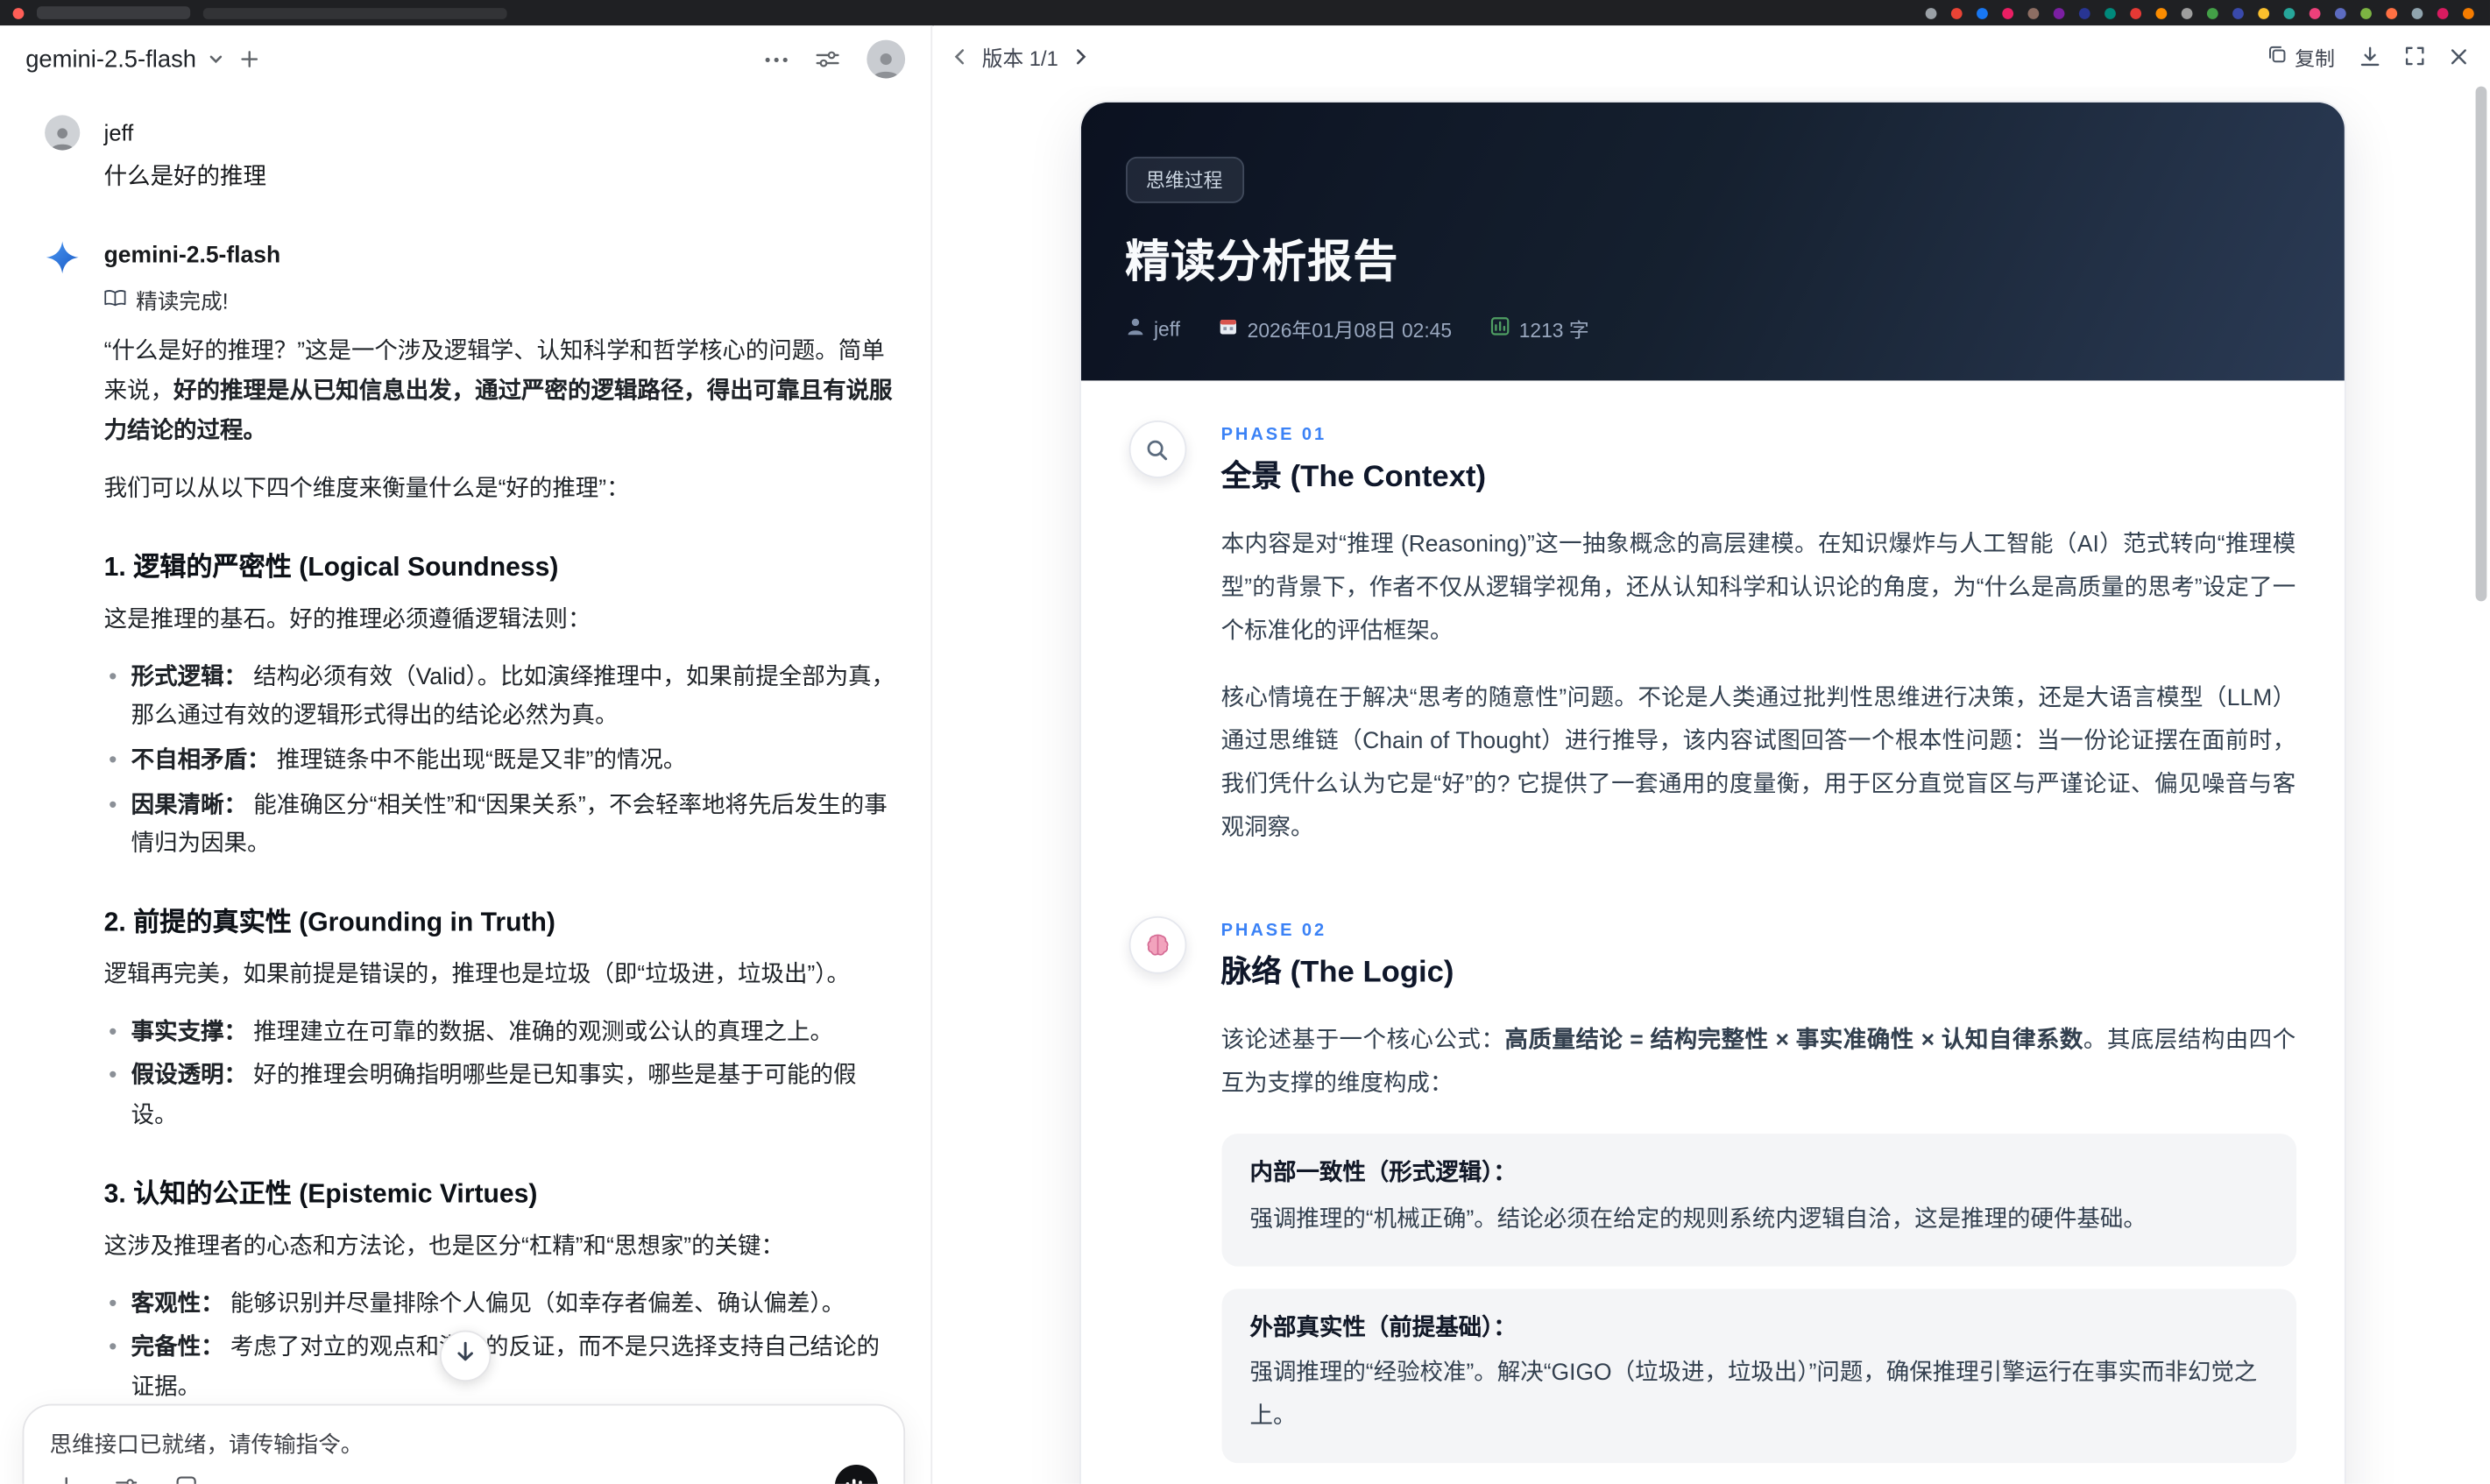 The height and width of the screenshot is (1484, 2490). I want to click on record-dot-icon, so click(18, 12).